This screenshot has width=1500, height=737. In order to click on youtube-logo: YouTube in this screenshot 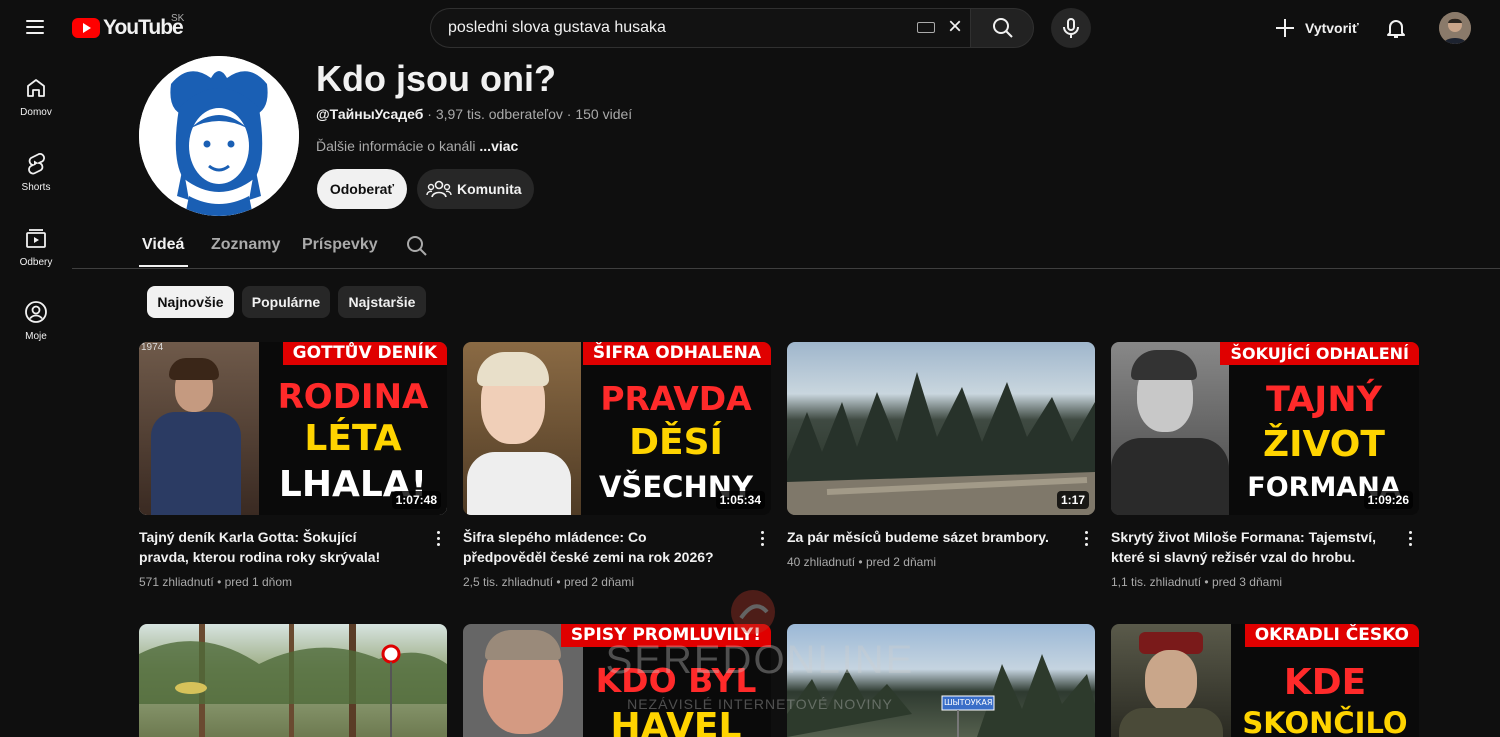, I will do `click(128, 28)`.